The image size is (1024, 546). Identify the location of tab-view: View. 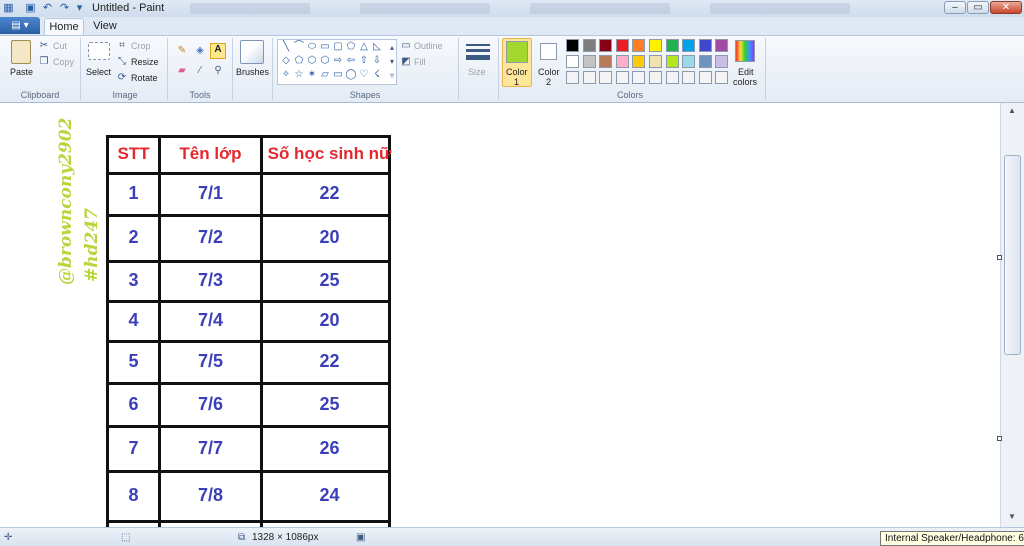
(105, 26).